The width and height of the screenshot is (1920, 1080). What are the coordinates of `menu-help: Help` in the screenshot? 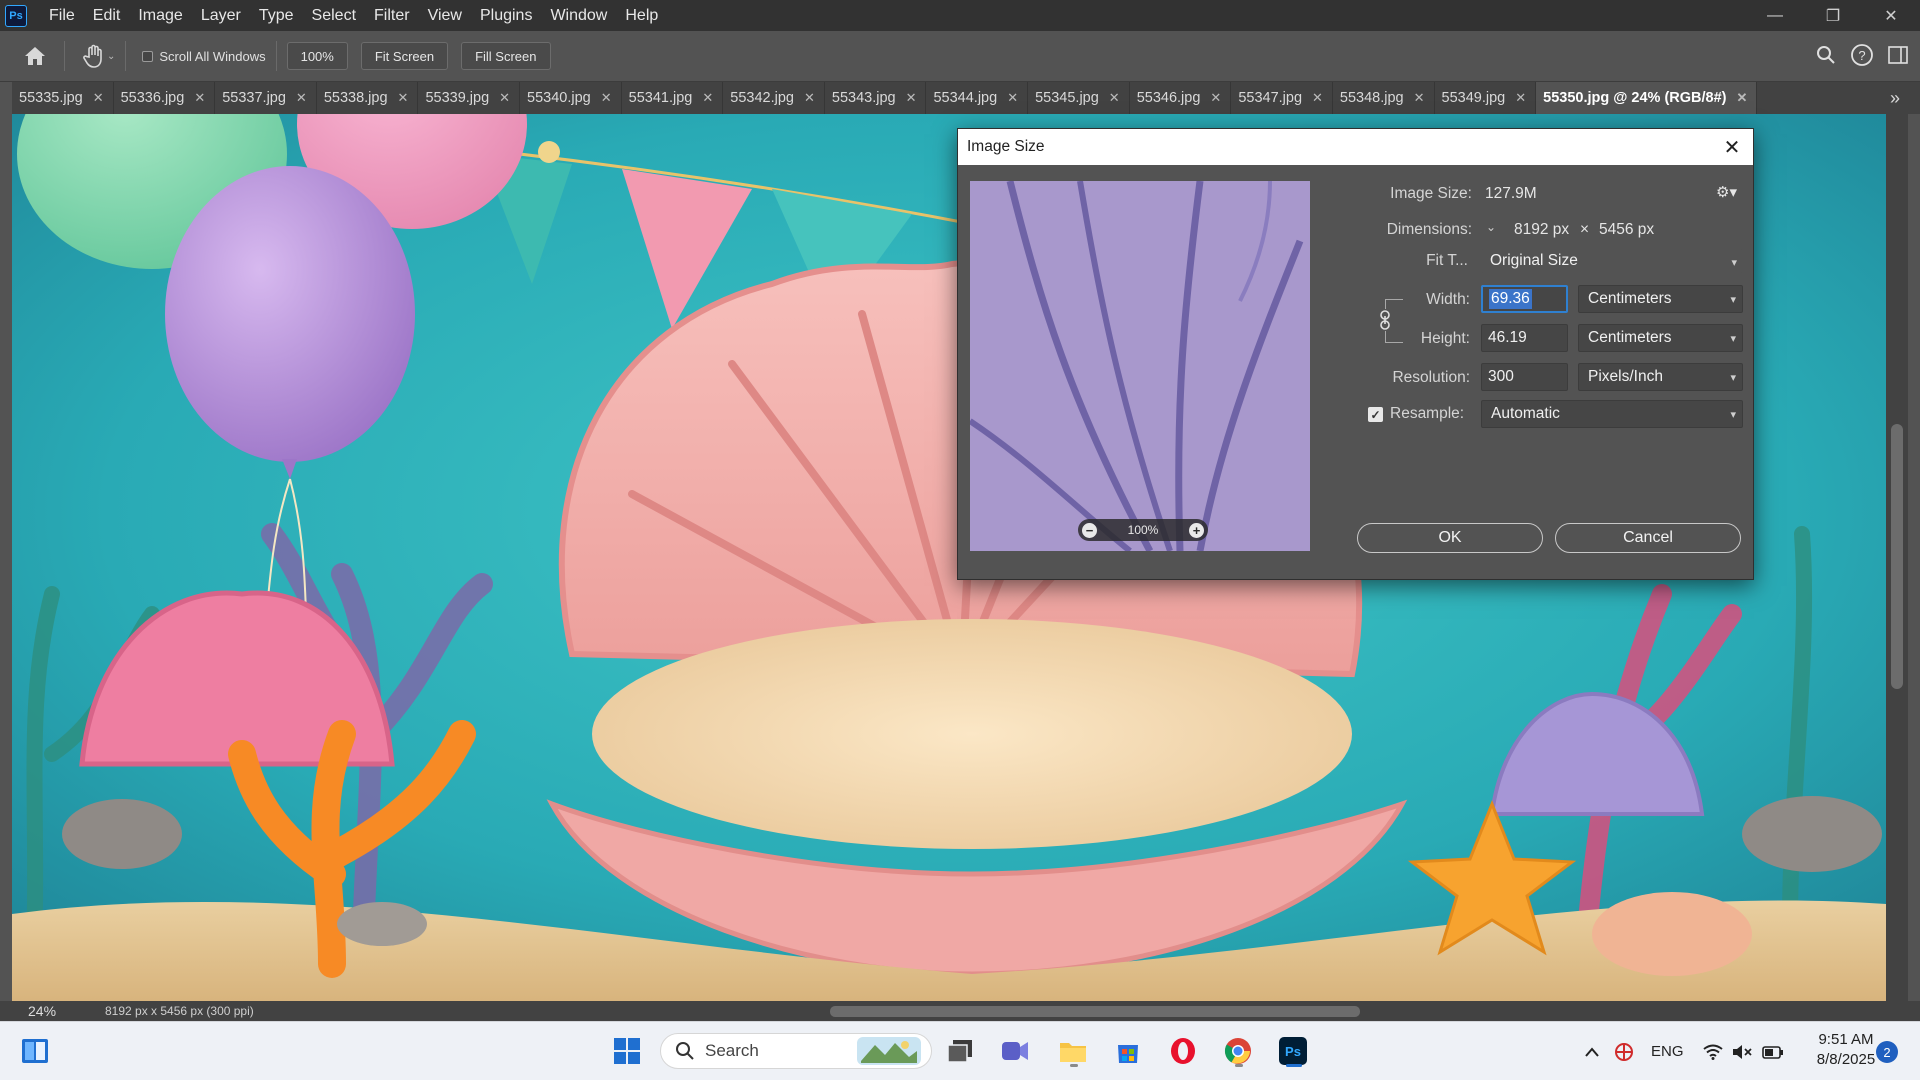 It's located at (641, 15).